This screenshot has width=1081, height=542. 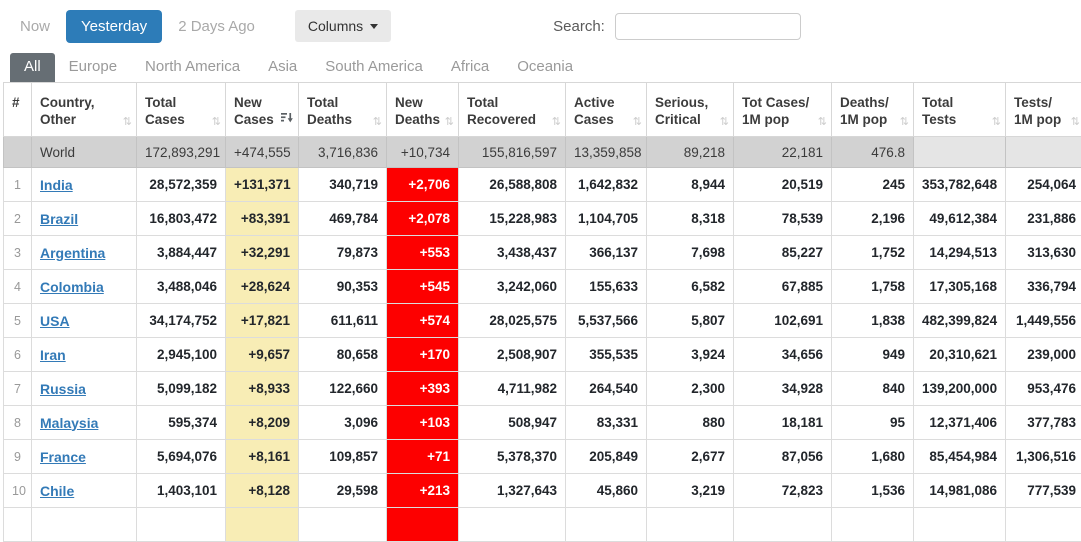 I want to click on column-header-deaths_per_1m: Deaths/1M pop⇅, so click(x=873, y=110).